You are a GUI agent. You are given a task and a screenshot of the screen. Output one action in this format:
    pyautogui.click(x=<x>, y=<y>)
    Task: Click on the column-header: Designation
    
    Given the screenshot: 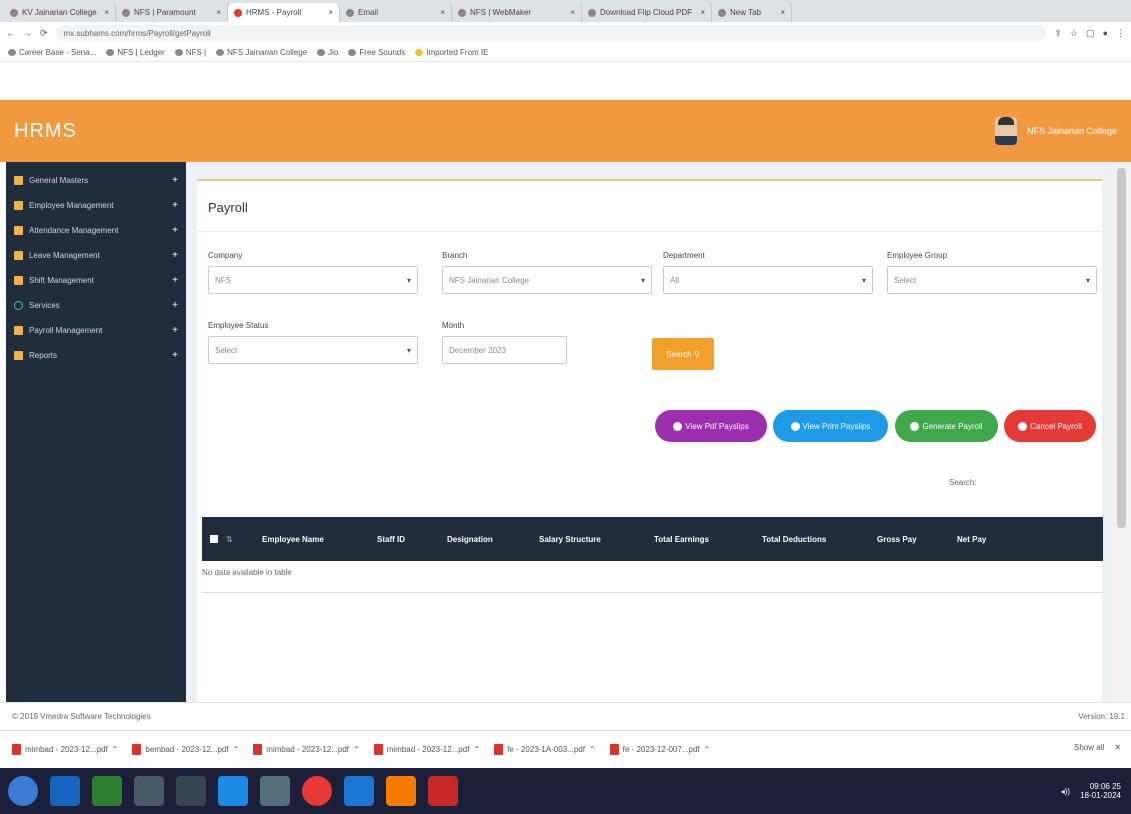 What is the action you would take?
    pyautogui.click(x=485, y=539)
    